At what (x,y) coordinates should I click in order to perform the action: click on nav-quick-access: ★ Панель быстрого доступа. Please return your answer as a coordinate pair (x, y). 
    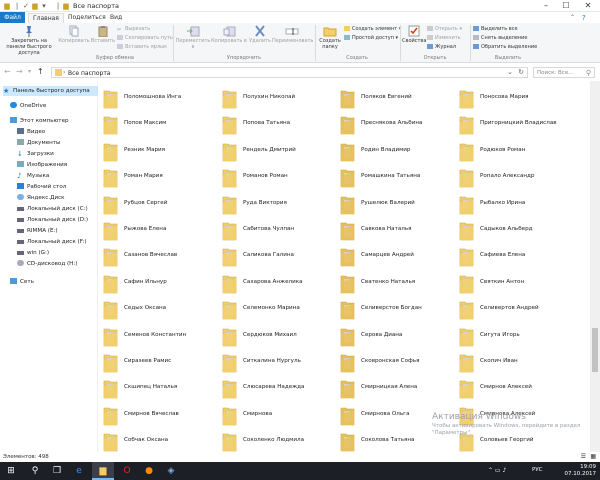
    Looking at the image, I should click on (50, 91).